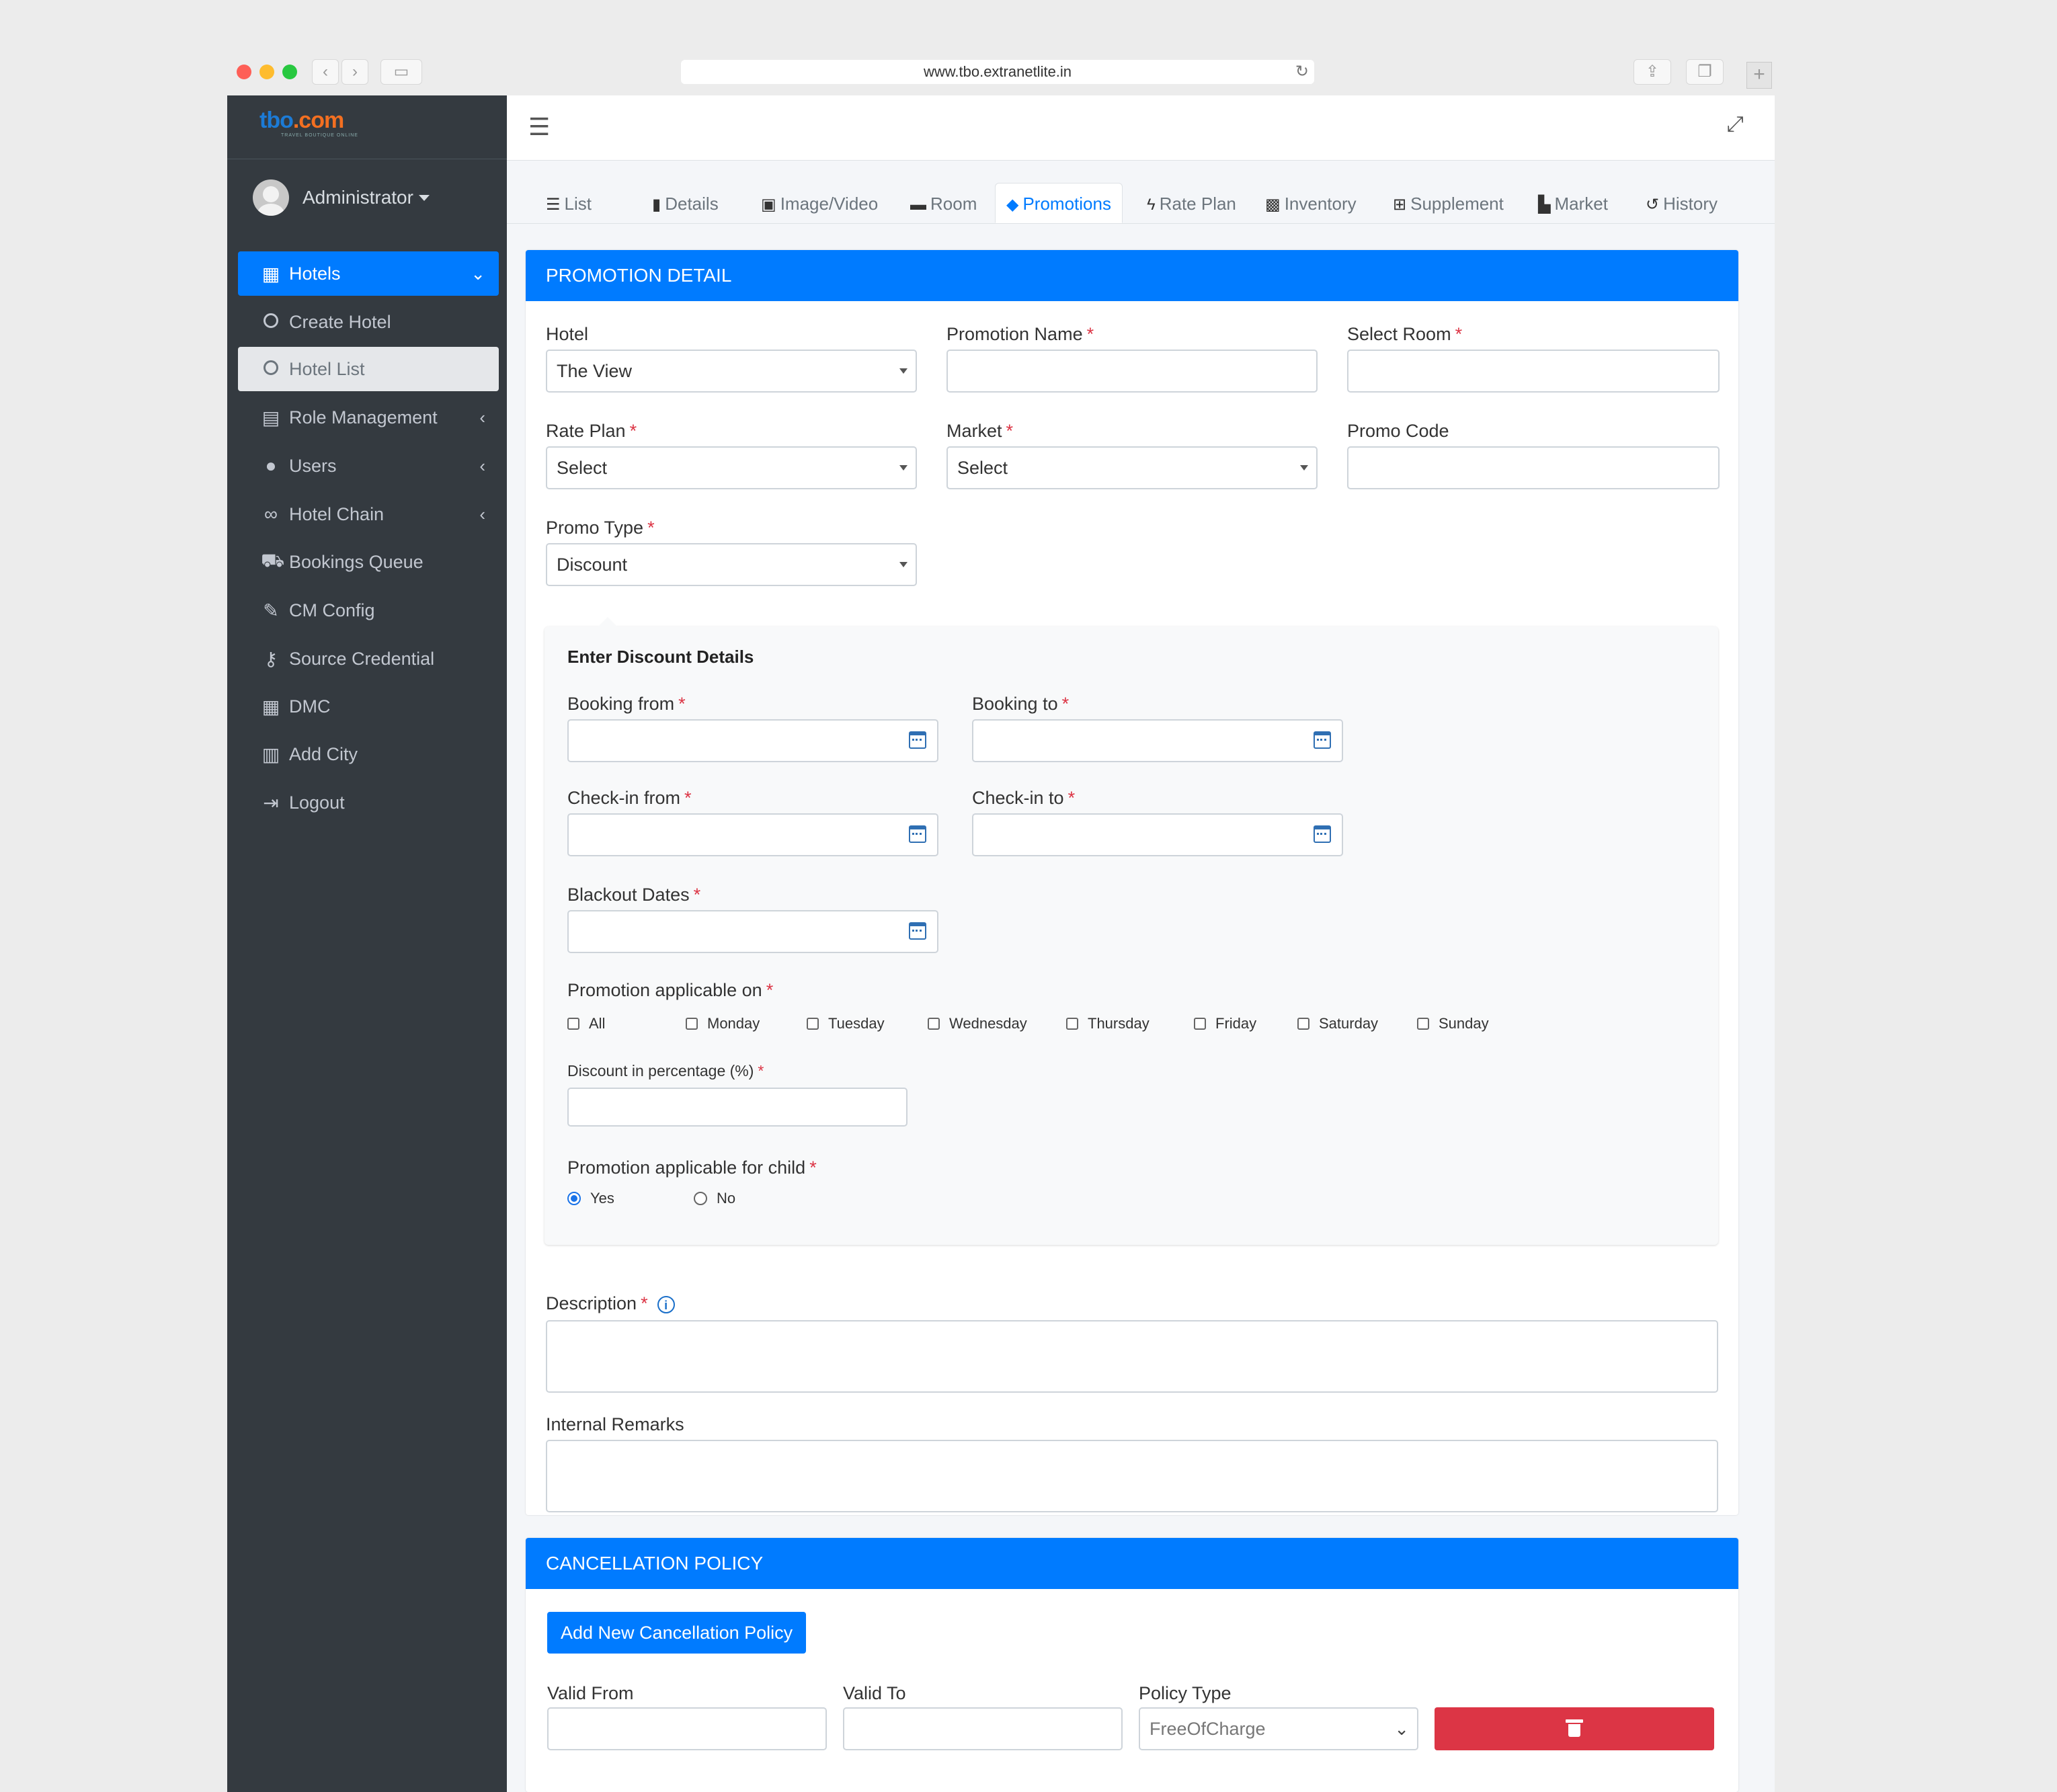  What do you see at coordinates (1273, 205) in the screenshot?
I see `box-icon: ▩` at bounding box center [1273, 205].